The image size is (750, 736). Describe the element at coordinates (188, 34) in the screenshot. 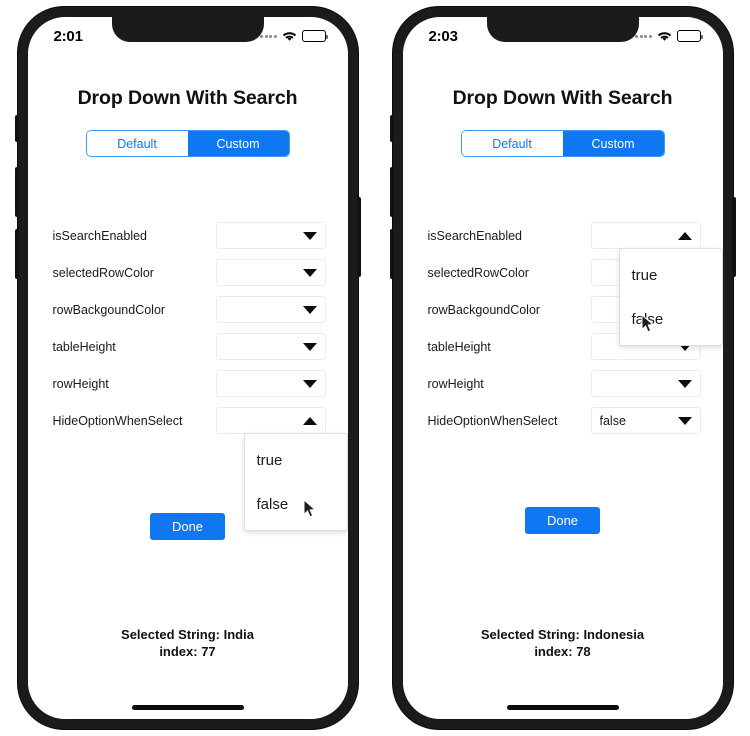

I see `status-bar: 2:01` at that location.